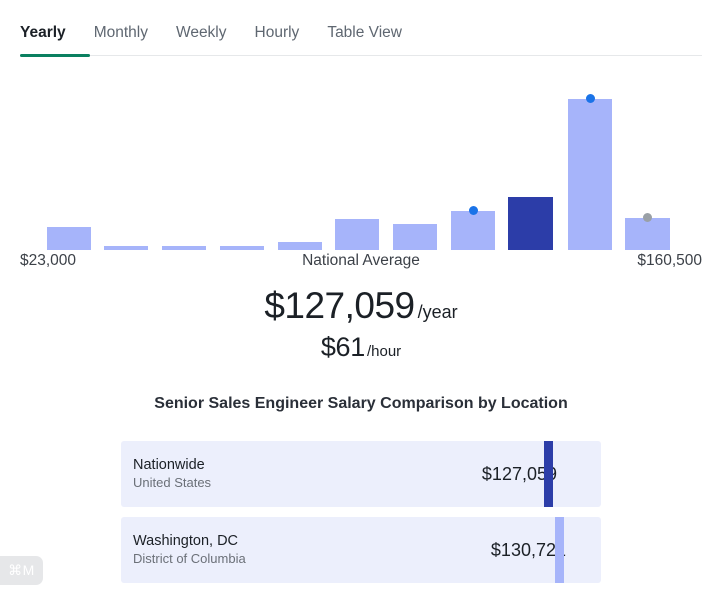 This screenshot has width=722, height=593. What do you see at coordinates (55, 55) in the screenshot?
I see `tab-active-indicator` at bounding box center [55, 55].